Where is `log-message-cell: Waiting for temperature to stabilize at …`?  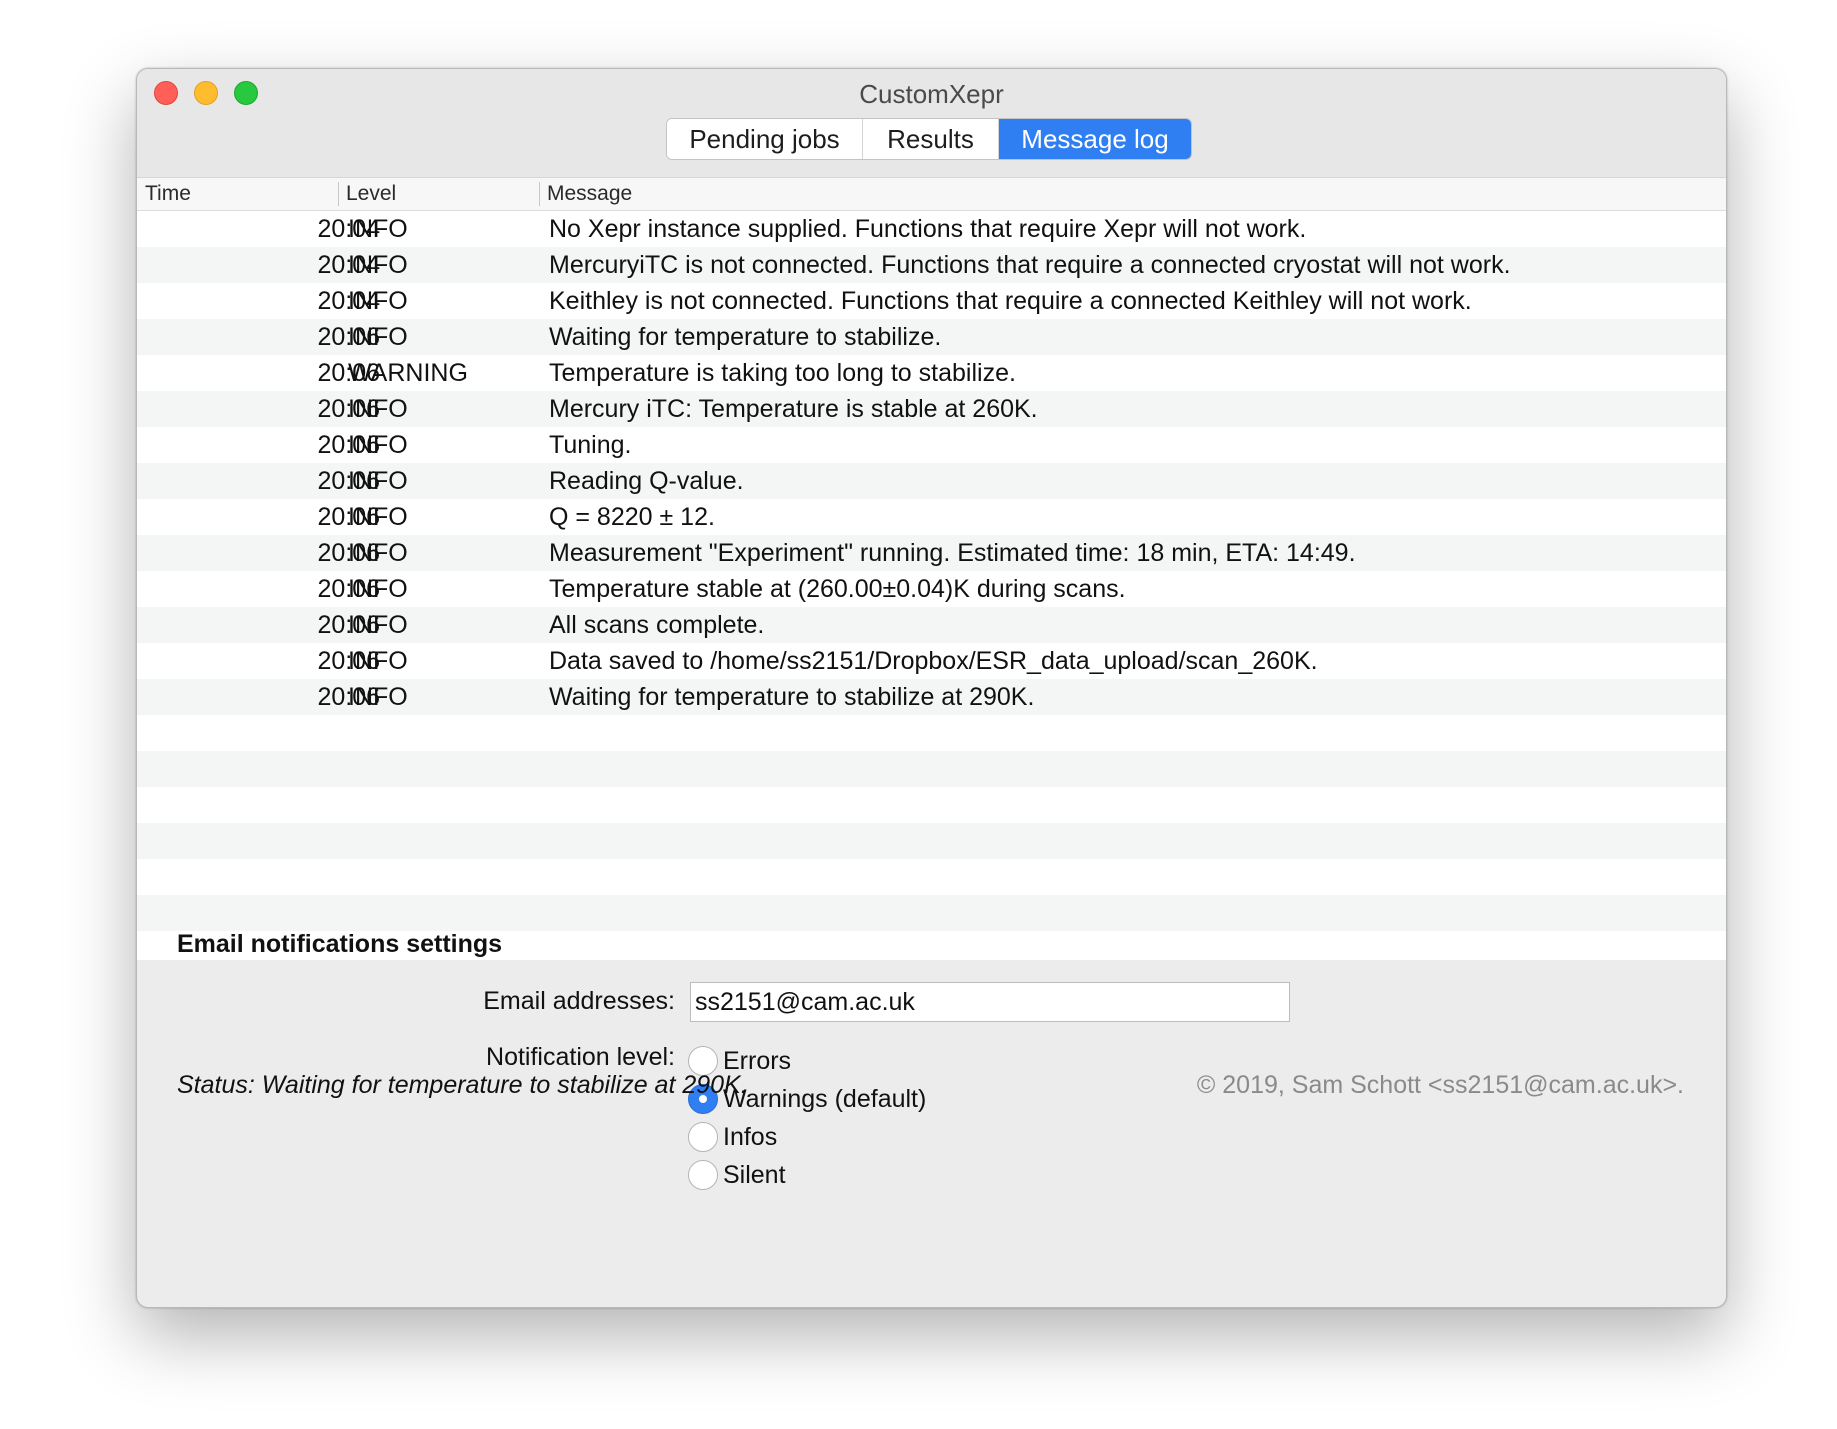 log-message-cell: Waiting for temperature to stabilize at … is located at coordinates (792, 697).